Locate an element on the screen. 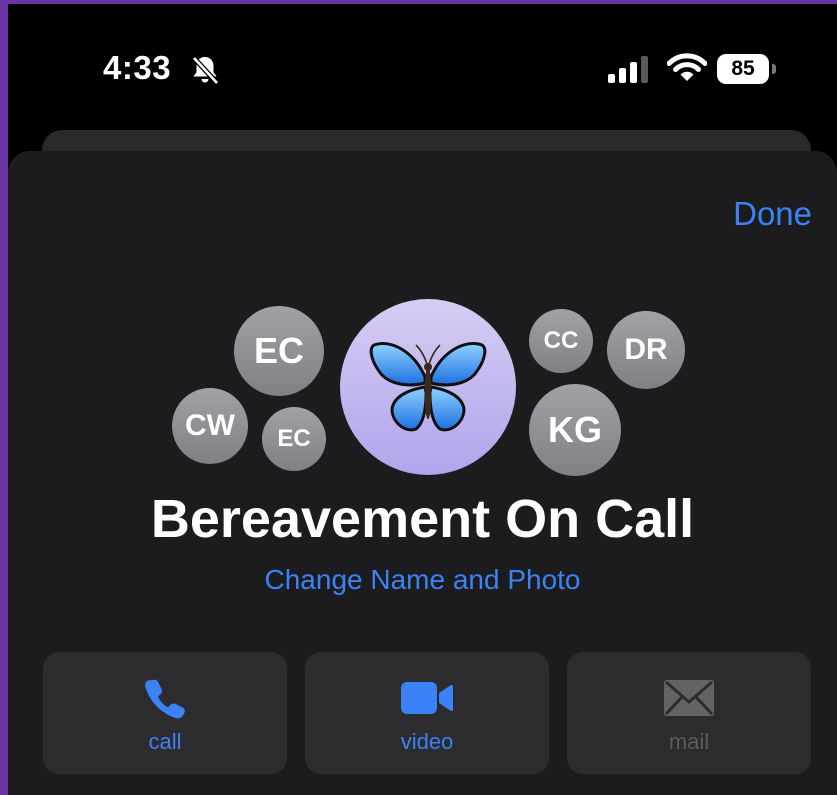  battery-icon: 85 is located at coordinates (747, 69).